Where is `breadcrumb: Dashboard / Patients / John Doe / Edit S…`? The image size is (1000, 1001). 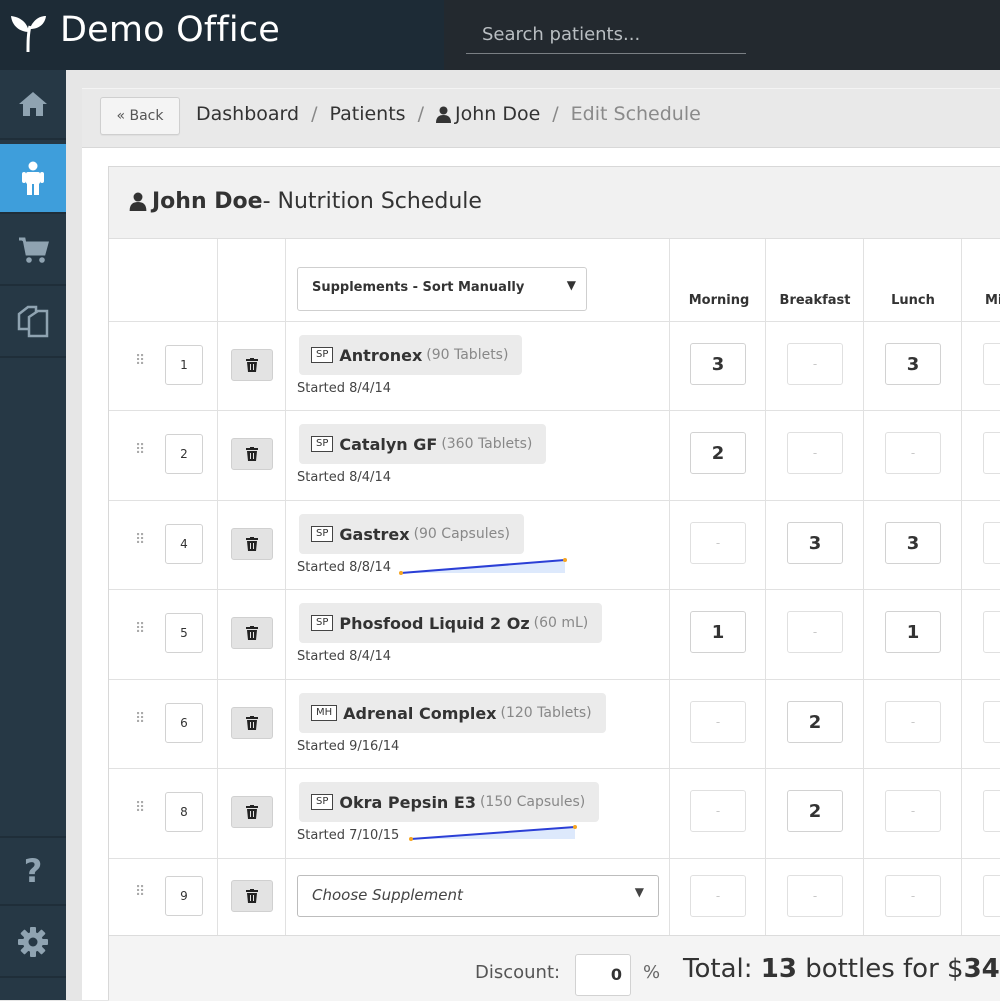
breadcrumb: Dashboard / Patients / John Doe / Edit S… is located at coordinates (448, 114).